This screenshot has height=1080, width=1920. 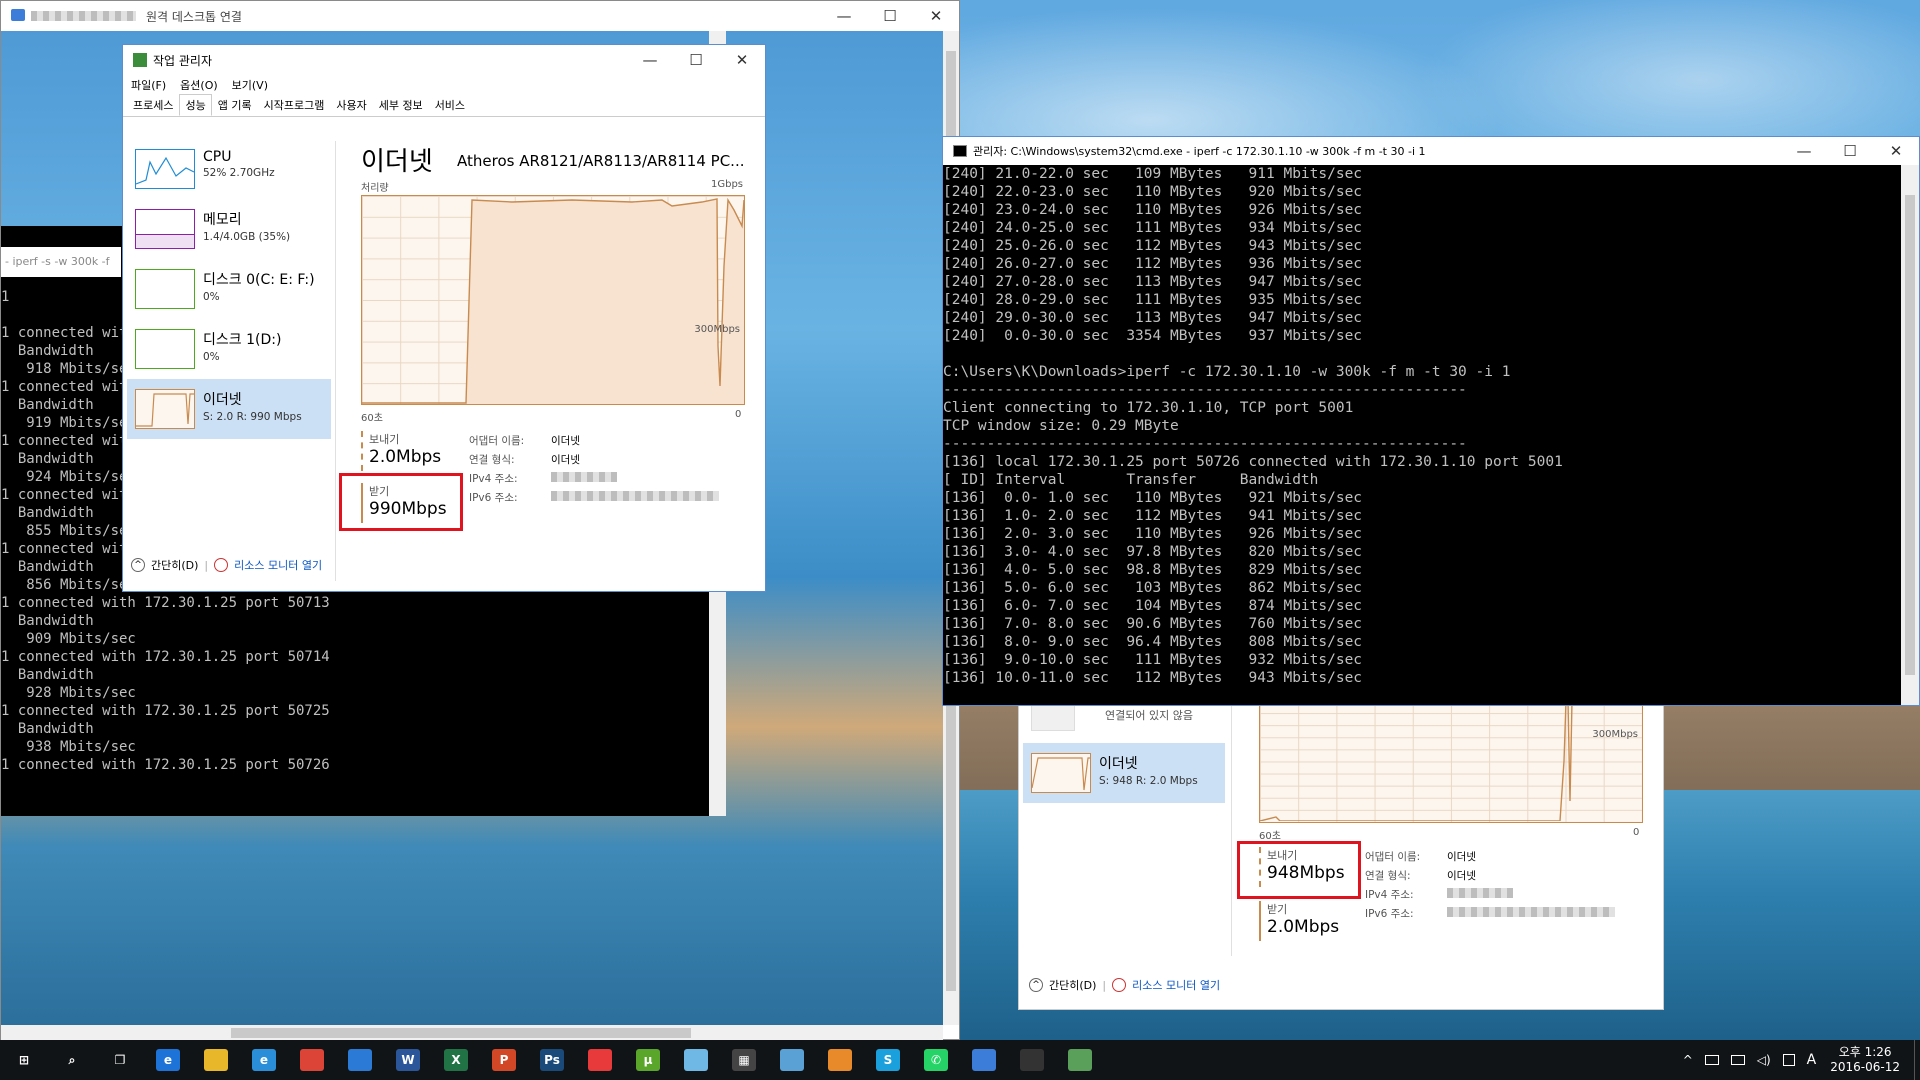 What do you see at coordinates (61, 262) in the screenshot?
I see `remote-console-titlebar: - iperf -s -w 300k -f` at bounding box center [61, 262].